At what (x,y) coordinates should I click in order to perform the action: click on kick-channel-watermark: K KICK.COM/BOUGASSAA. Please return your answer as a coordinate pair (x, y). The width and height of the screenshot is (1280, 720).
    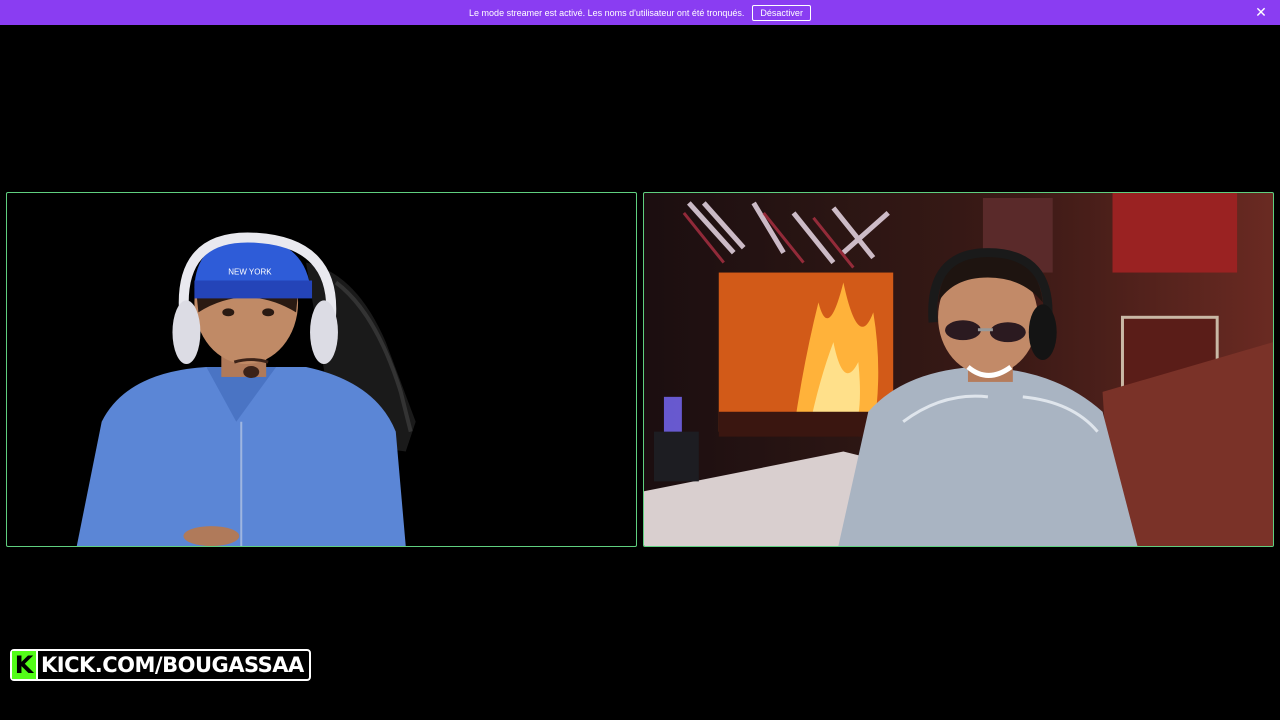
    Looking at the image, I should click on (160, 665).